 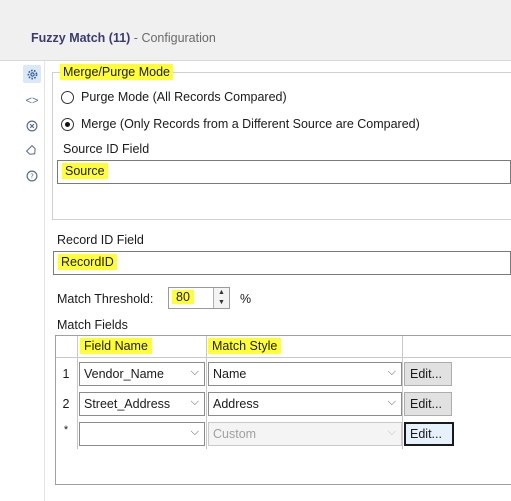 What do you see at coordinates (67, 97) in the screenshot?
I see `purge-radio-circle` at bounding box center [67, 97].